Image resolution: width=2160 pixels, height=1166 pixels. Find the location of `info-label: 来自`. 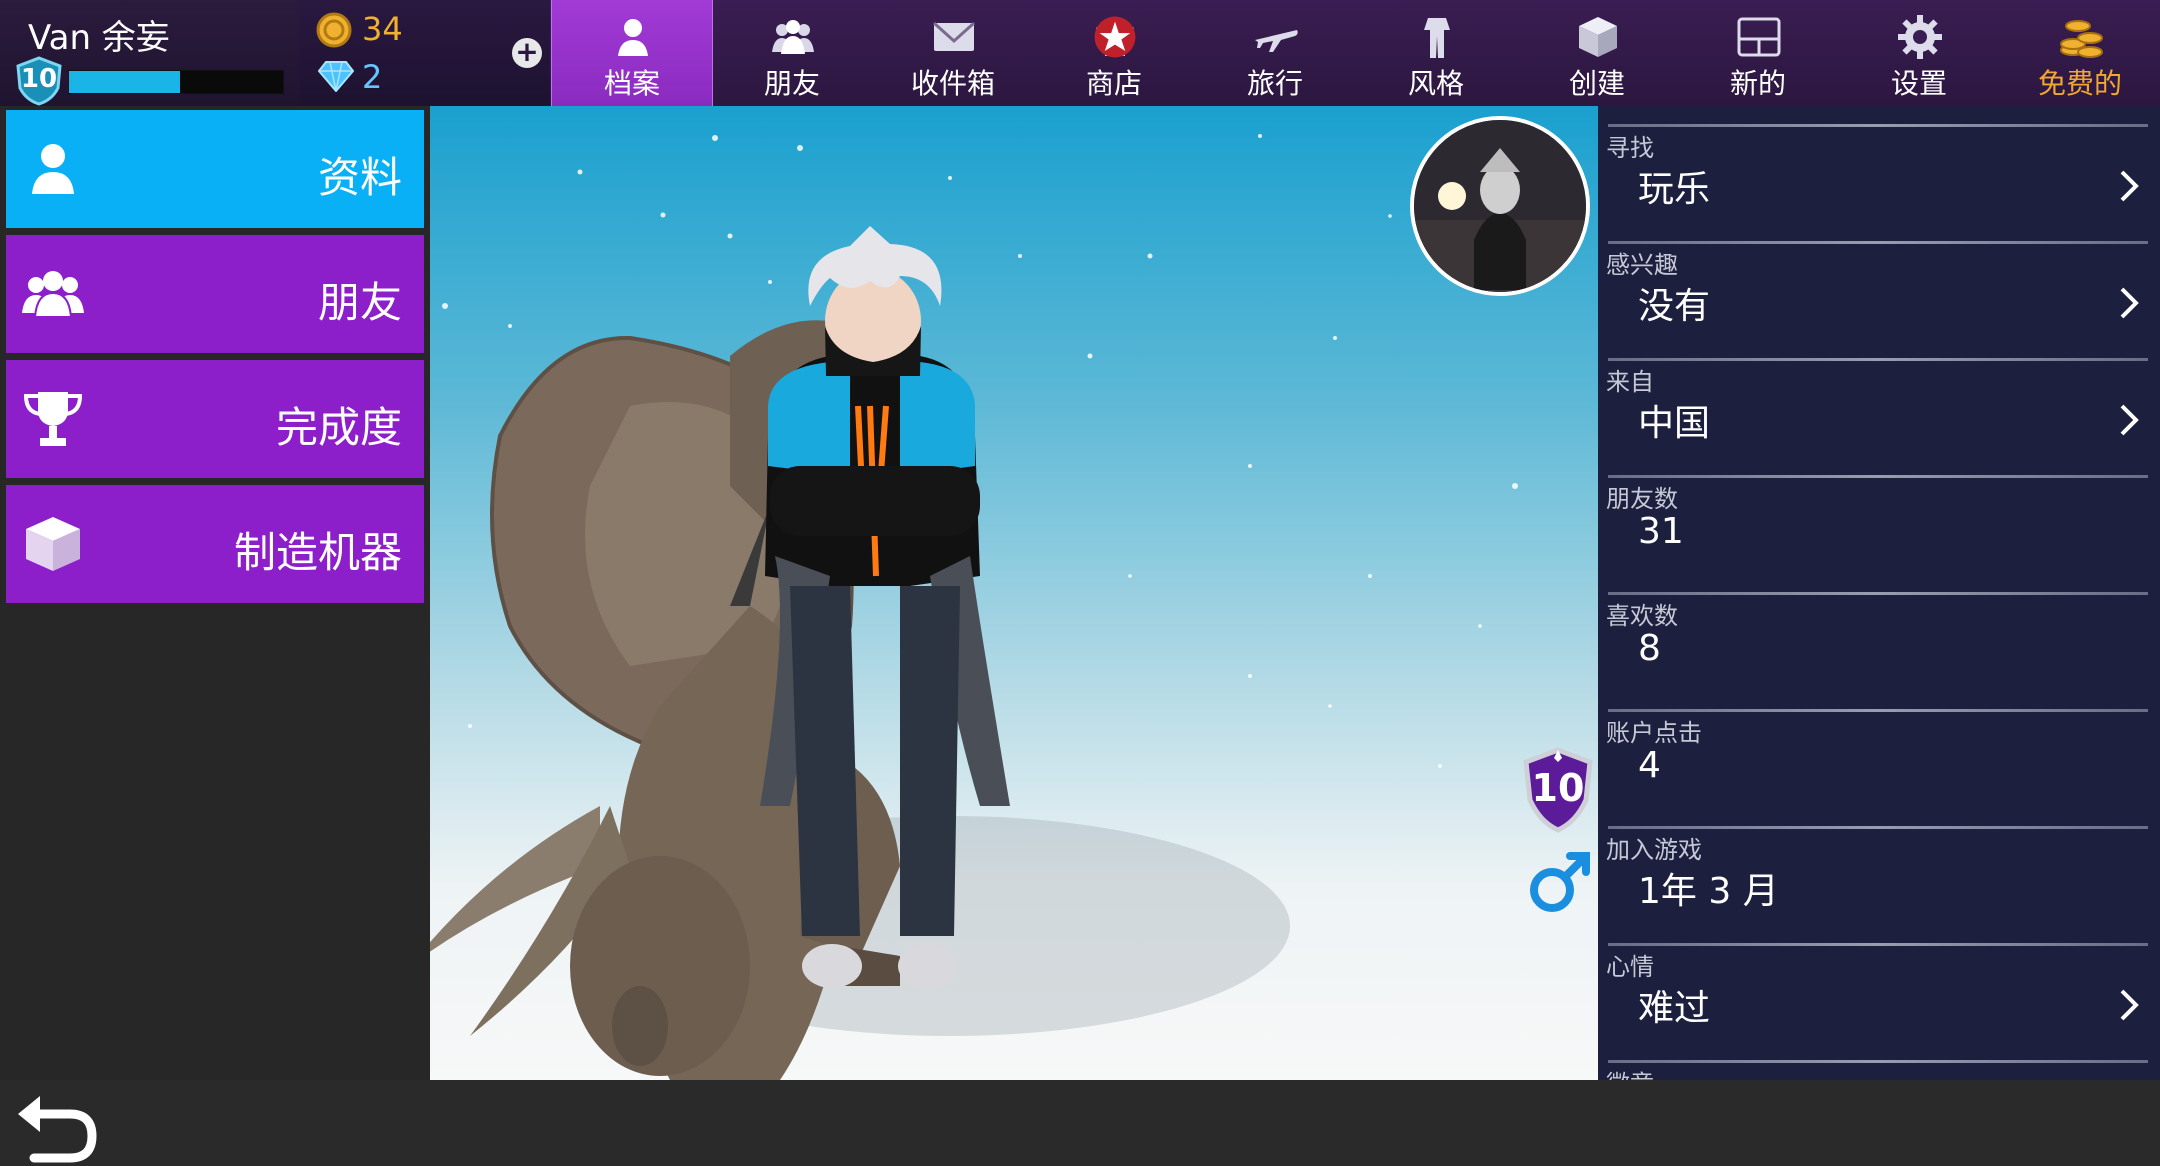

info-label: 来自 is located at coordinates (1630, 382).